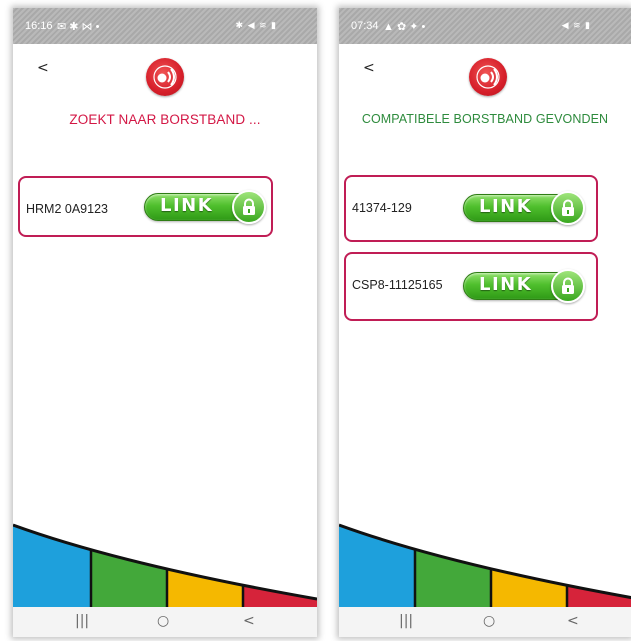  Describe the element at coordinates (382, 208) in the screenshot. I see `device-name: 41374-129` at that location.